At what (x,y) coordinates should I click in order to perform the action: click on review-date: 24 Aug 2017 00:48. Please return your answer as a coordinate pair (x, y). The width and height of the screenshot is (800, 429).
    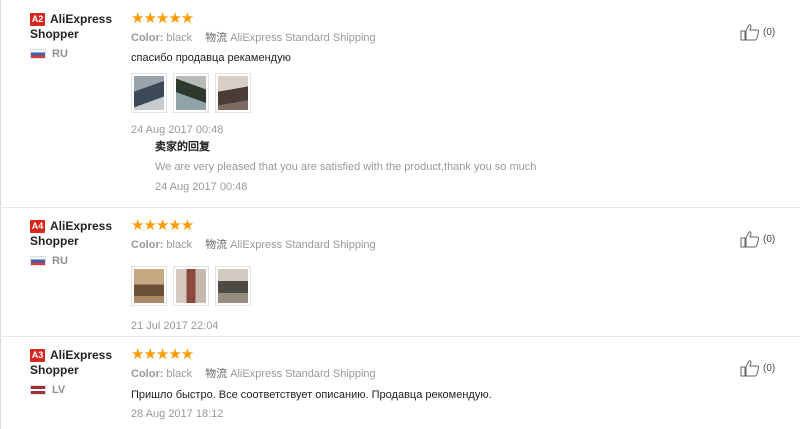
    Looking at the image, I should click on (177, 130).